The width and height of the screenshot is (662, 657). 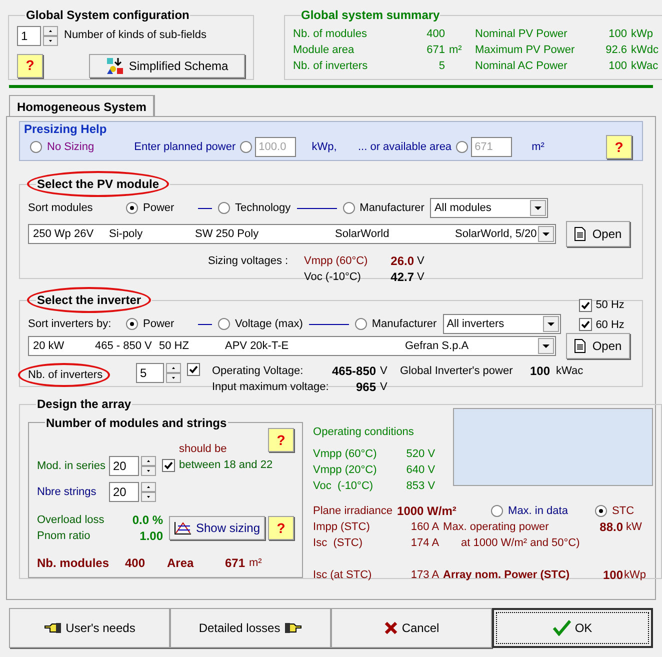 I want to click on dialog-button: Detailed losses, so click(x=250, y=628).